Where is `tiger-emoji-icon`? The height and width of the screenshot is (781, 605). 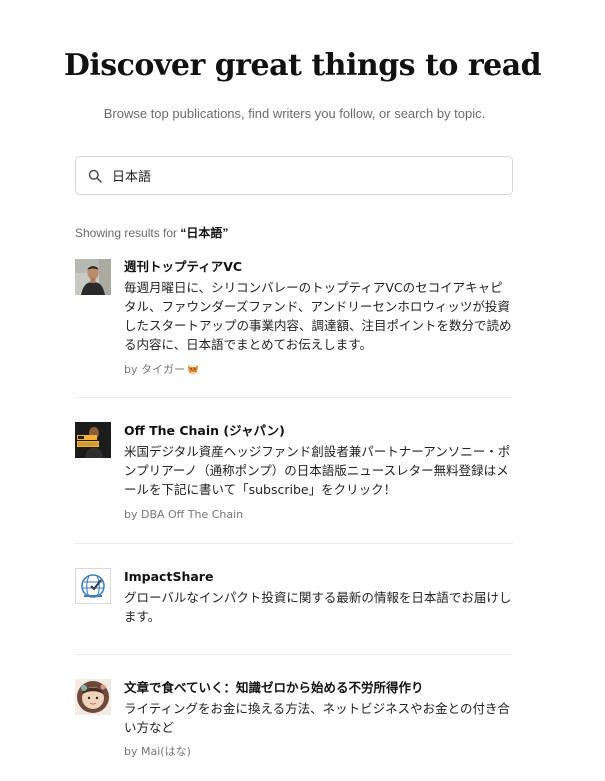
tiger-emoji-icon is located at coordinates (193, 369).